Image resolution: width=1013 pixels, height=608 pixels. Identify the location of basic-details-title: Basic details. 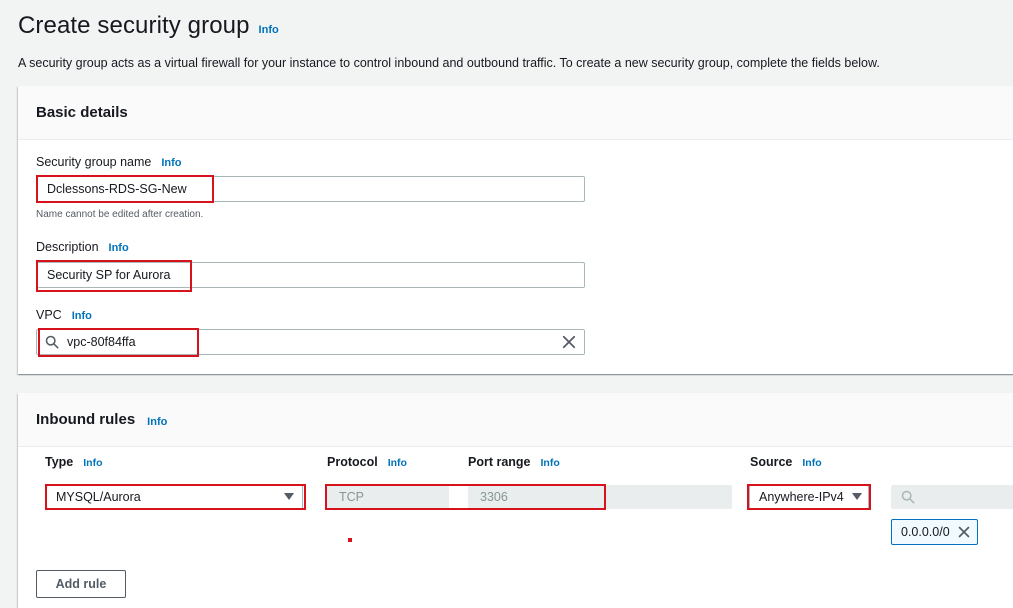
(82, 112).